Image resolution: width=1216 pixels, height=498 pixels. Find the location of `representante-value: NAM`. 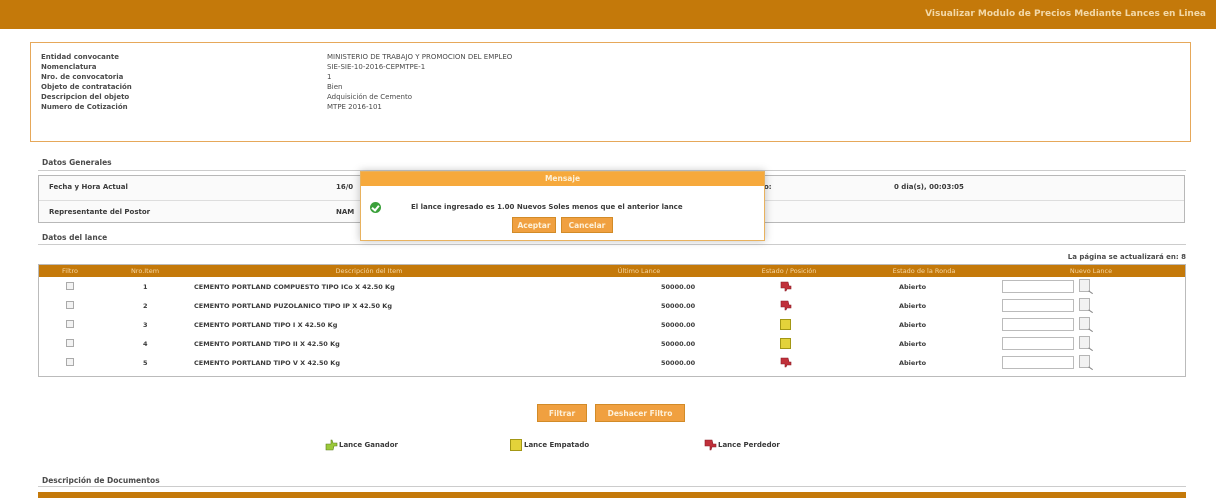

representante-value: NAM is located at coordinates (345, 212).